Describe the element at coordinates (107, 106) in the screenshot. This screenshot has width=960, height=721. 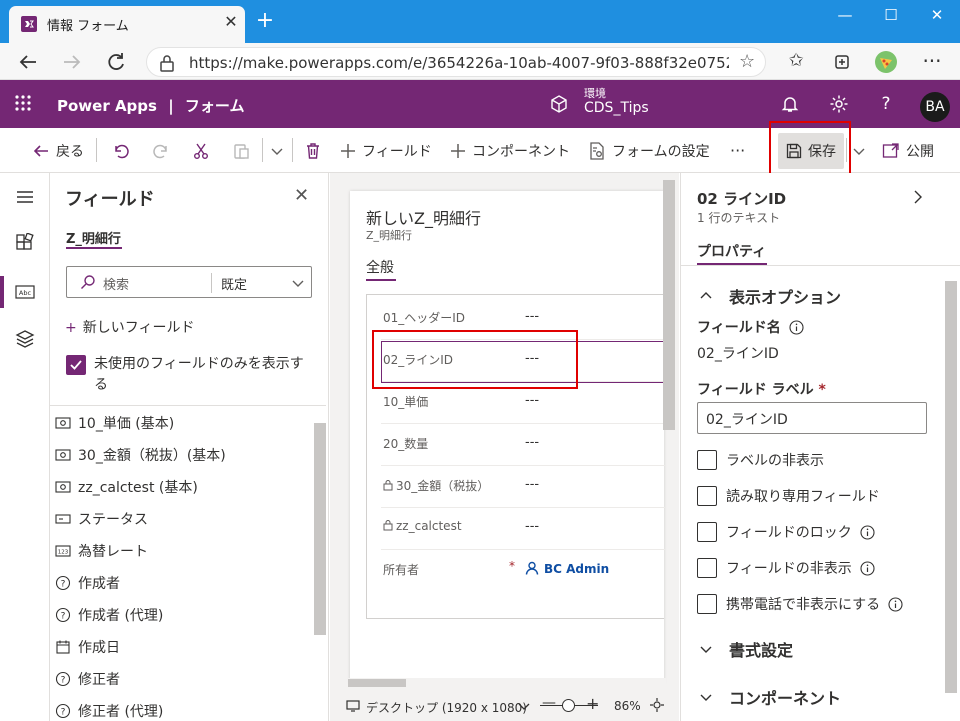
I see `app-name: Power Apps` at that location.